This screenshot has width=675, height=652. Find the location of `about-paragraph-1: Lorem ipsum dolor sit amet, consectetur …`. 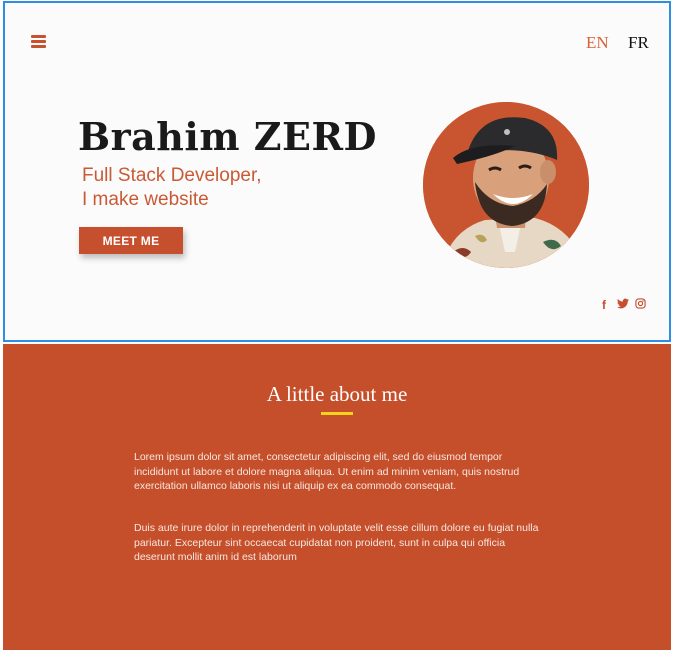

about-paragraph-1: Lorem ipsum dolor sit amet, consectetur … is located at coordinates (327, 471).